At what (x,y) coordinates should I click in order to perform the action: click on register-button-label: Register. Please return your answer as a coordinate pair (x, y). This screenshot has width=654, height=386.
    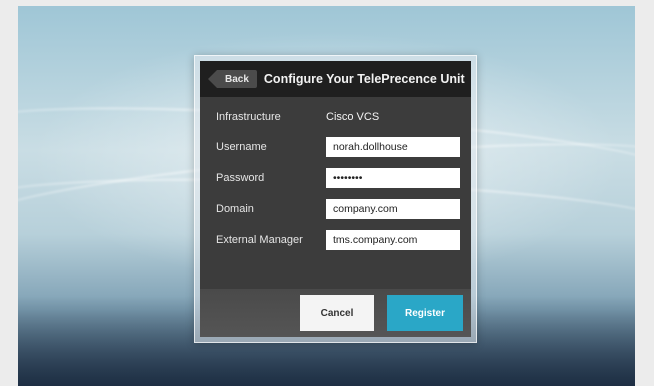
    Looking at the image, I should click on (424, 313).